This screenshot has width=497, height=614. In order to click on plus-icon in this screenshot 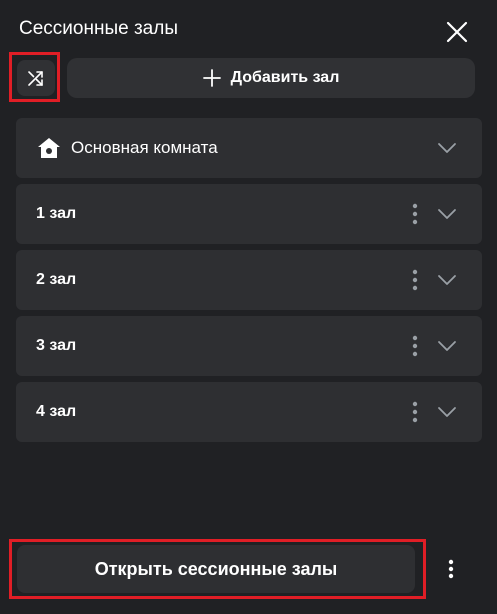, I will do `click(211, 78)`.